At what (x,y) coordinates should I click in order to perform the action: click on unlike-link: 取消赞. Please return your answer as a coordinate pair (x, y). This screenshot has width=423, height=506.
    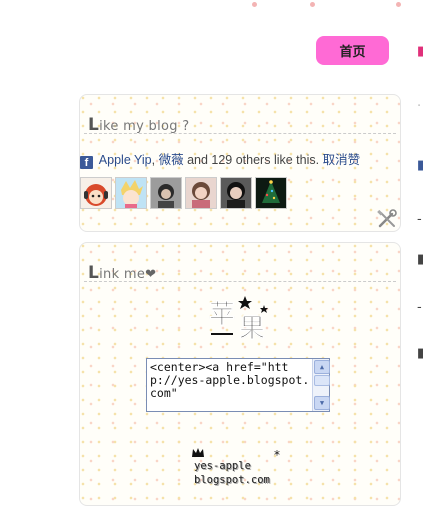
    Looking at the image, I should click on (342, 160).